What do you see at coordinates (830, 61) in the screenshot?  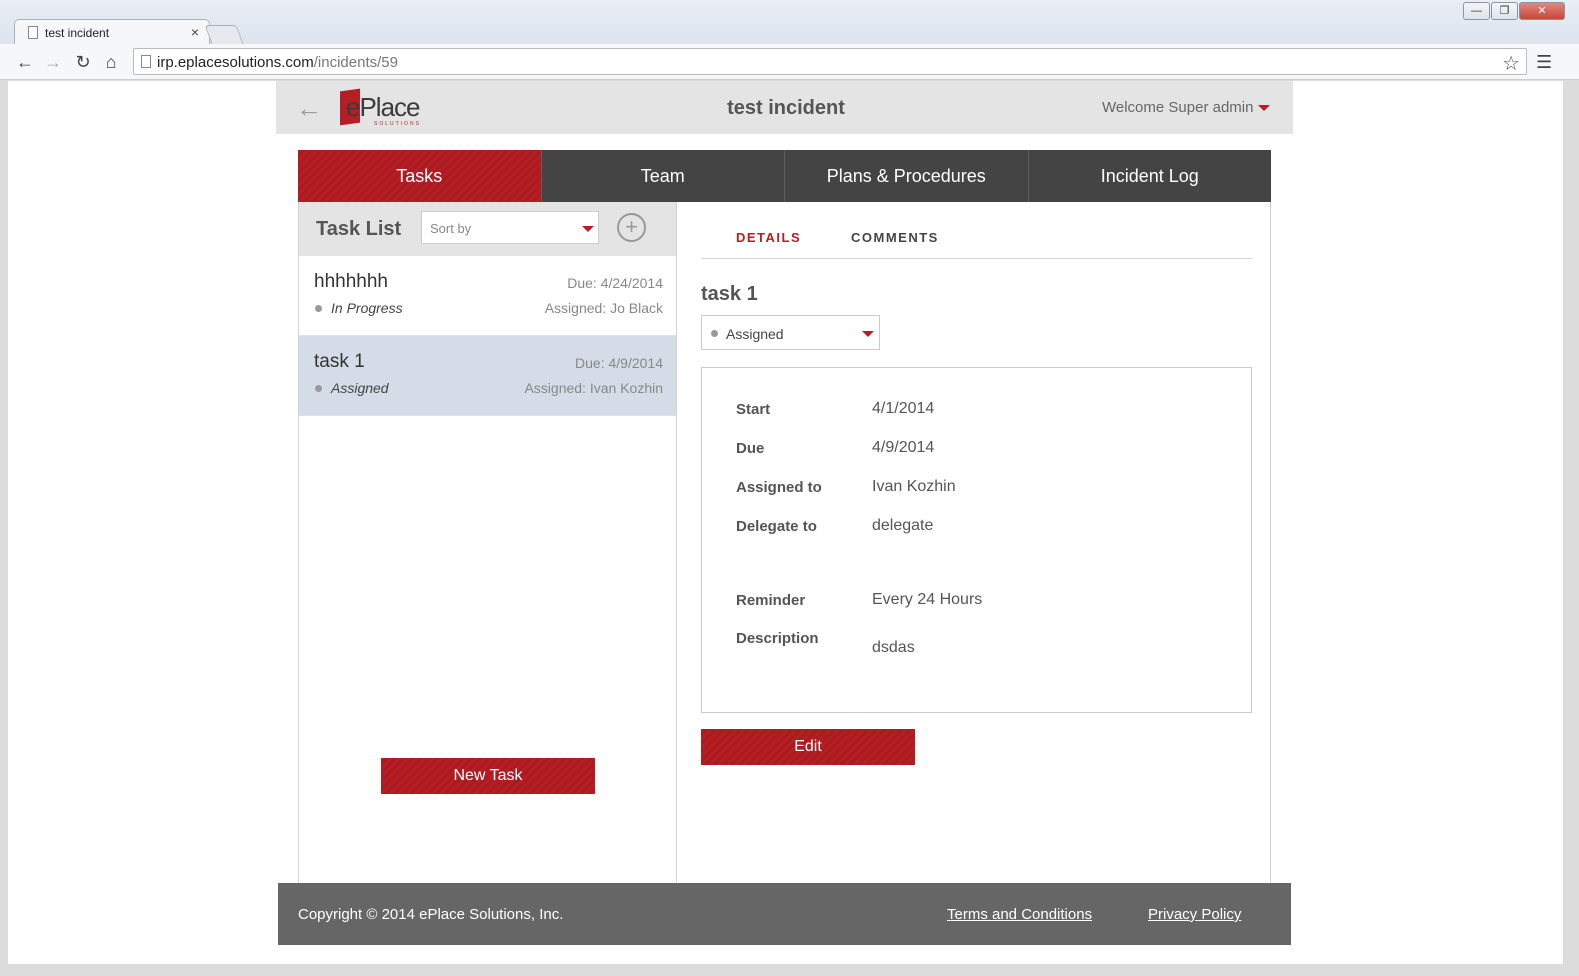 I see `address-bar: irp.eplacesolutions.com/incidents/59 ☆` at bounding box center [830, 61].